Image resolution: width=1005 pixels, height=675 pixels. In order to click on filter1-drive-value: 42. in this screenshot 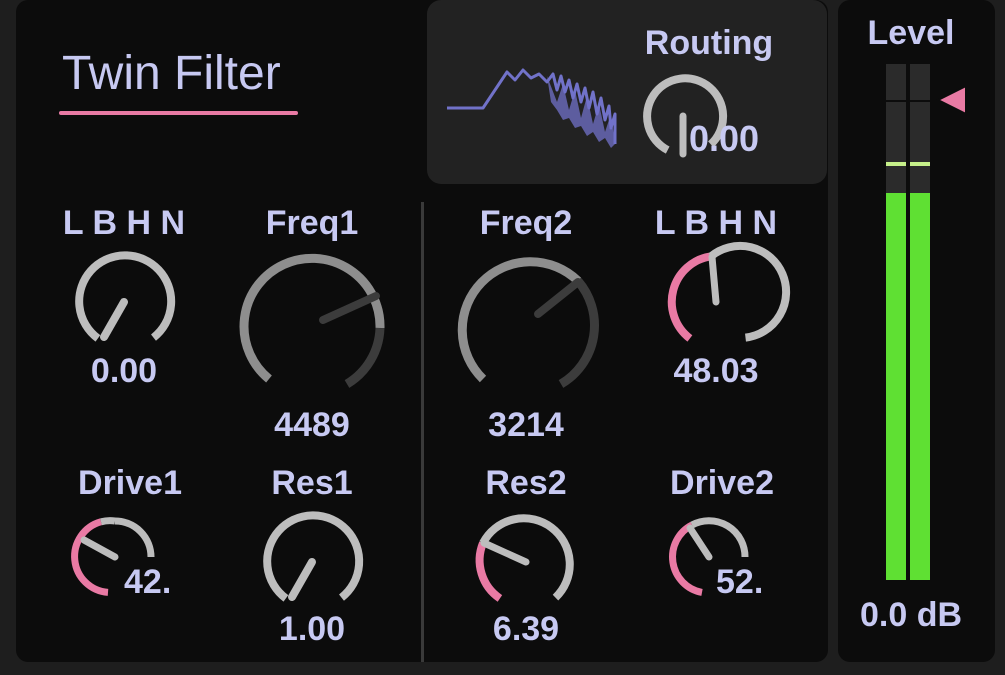, I will do `click(148, 582)`.